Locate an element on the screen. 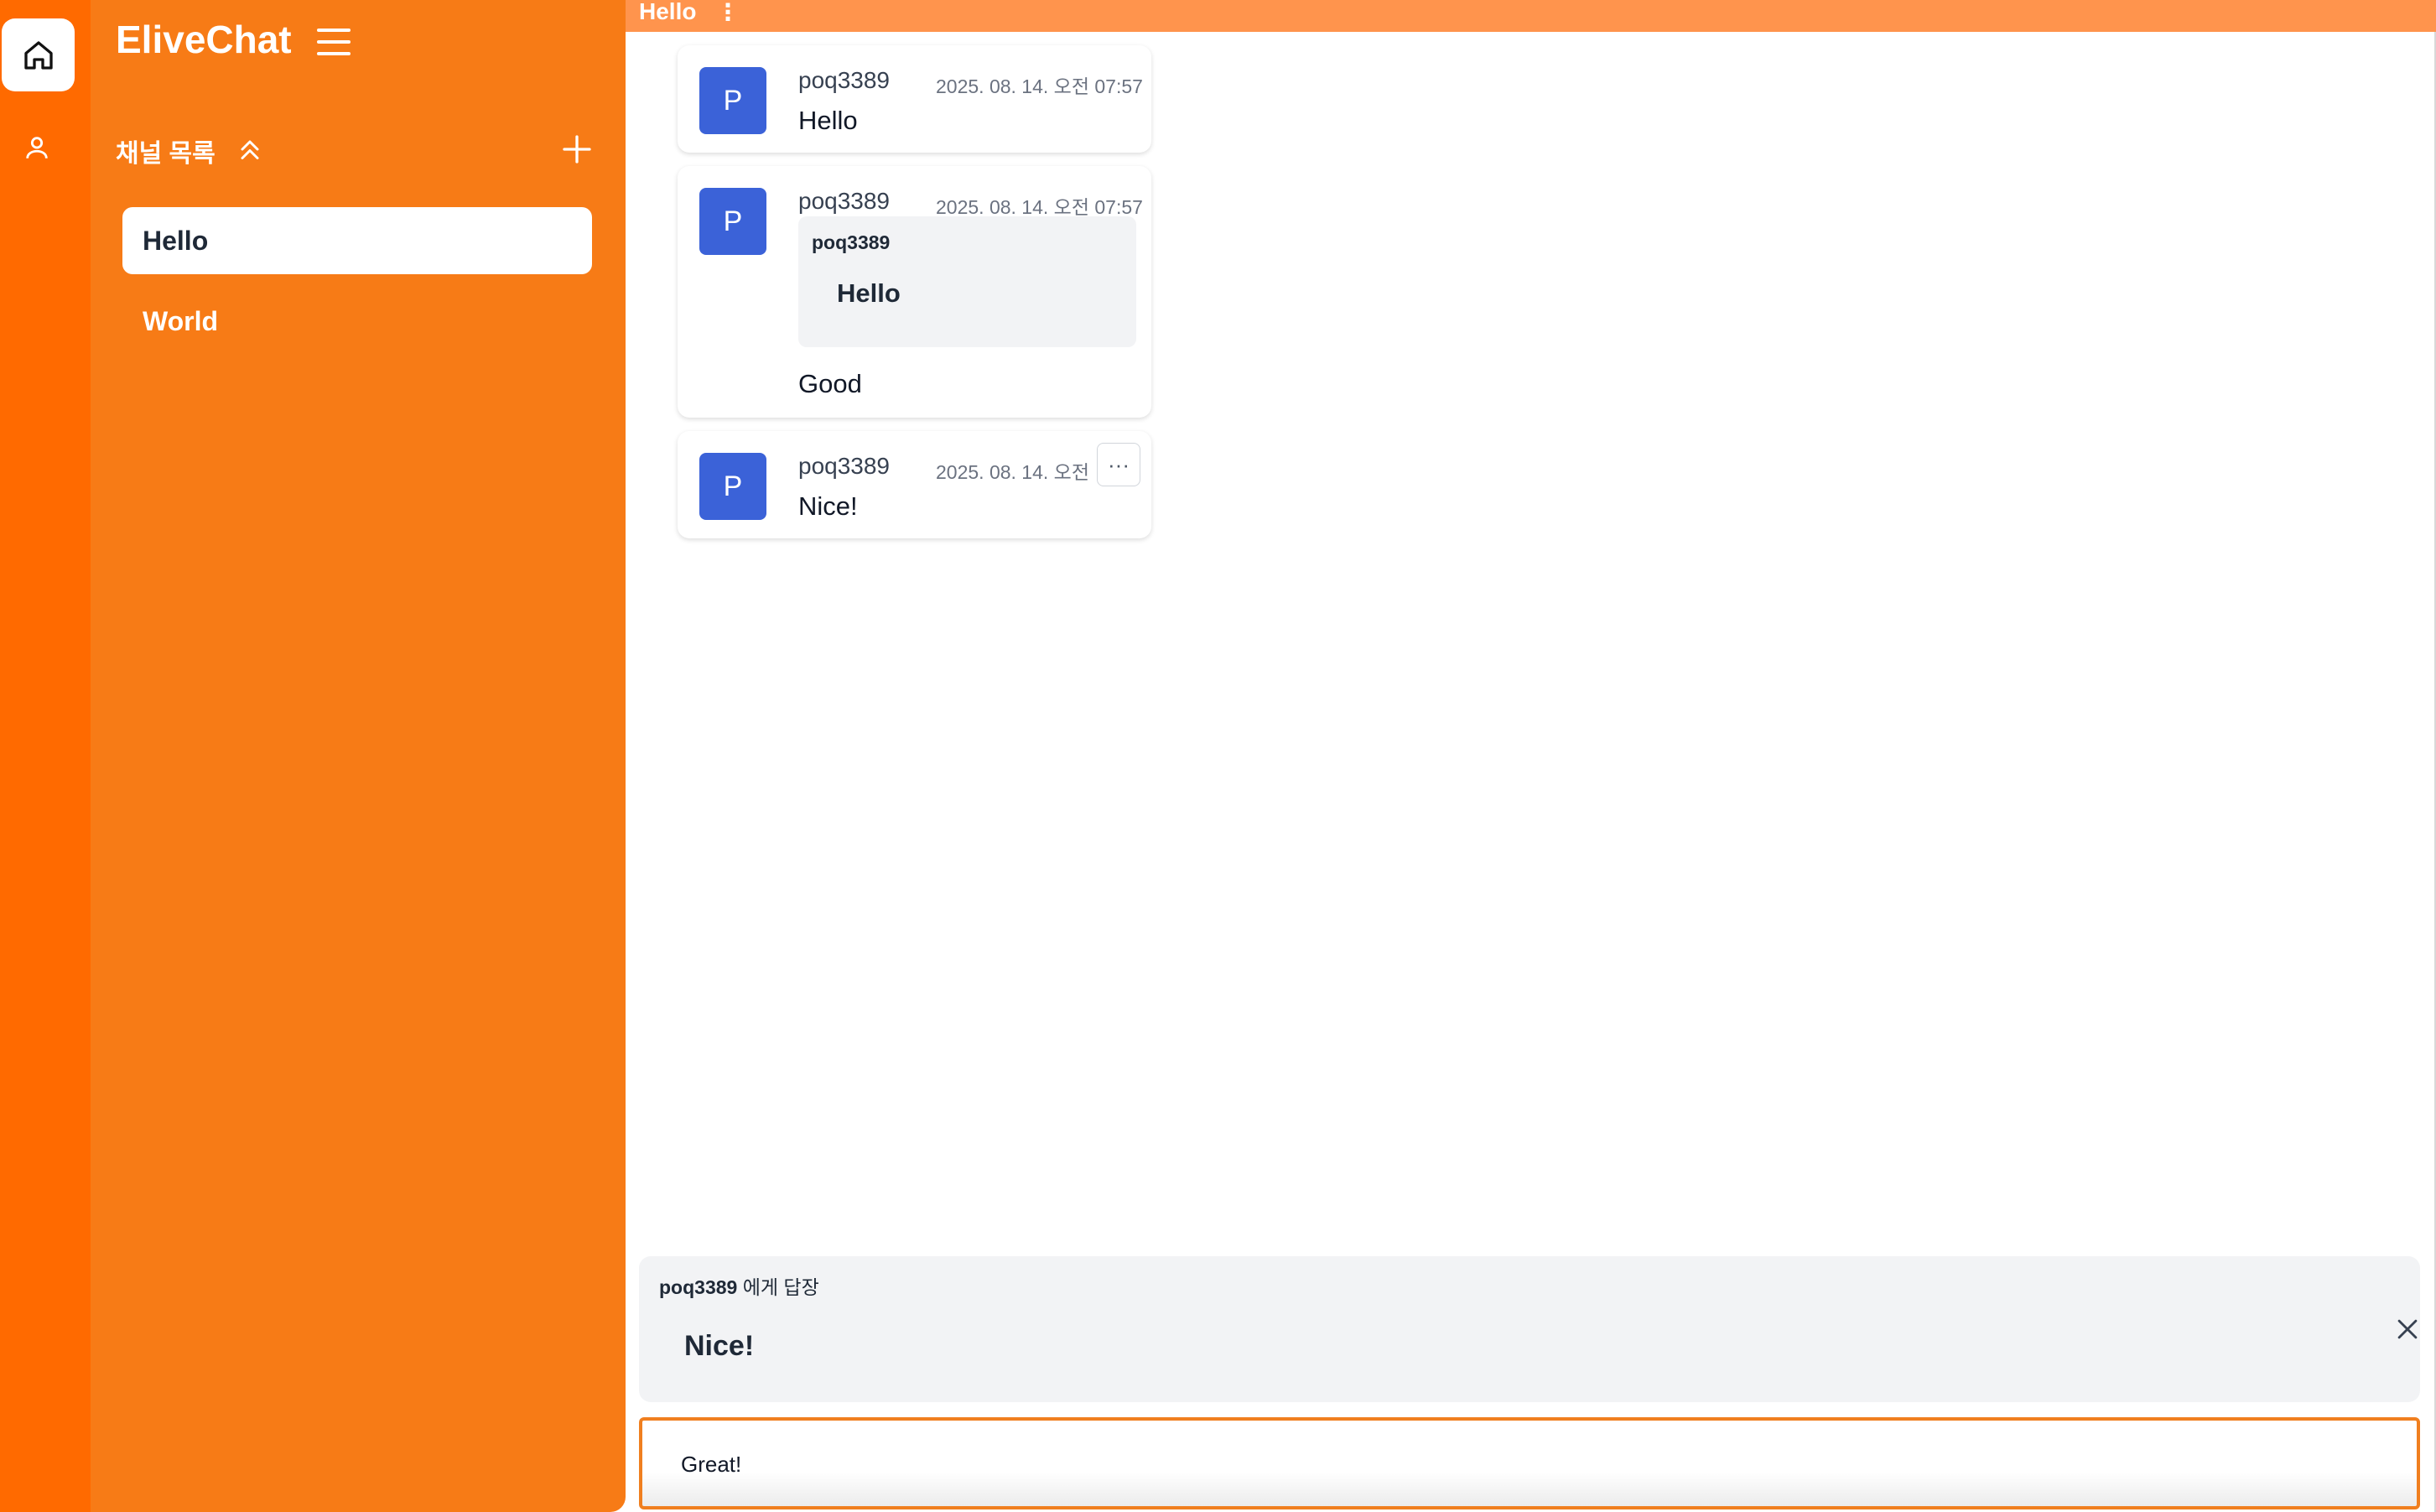  quoted-message: poq3389 Hello is located at coordinates (967, 281).